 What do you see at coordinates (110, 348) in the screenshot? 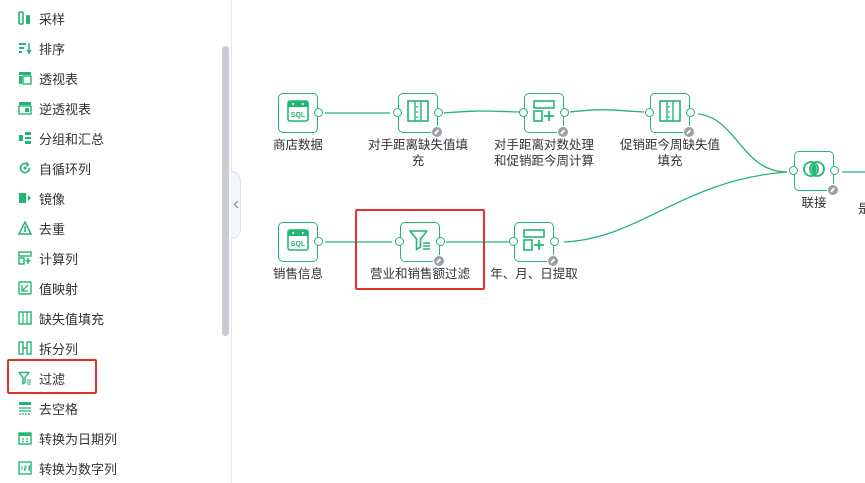
I see `sidebar-item-split-column: 拆分列` at bounding box center [110, 348].